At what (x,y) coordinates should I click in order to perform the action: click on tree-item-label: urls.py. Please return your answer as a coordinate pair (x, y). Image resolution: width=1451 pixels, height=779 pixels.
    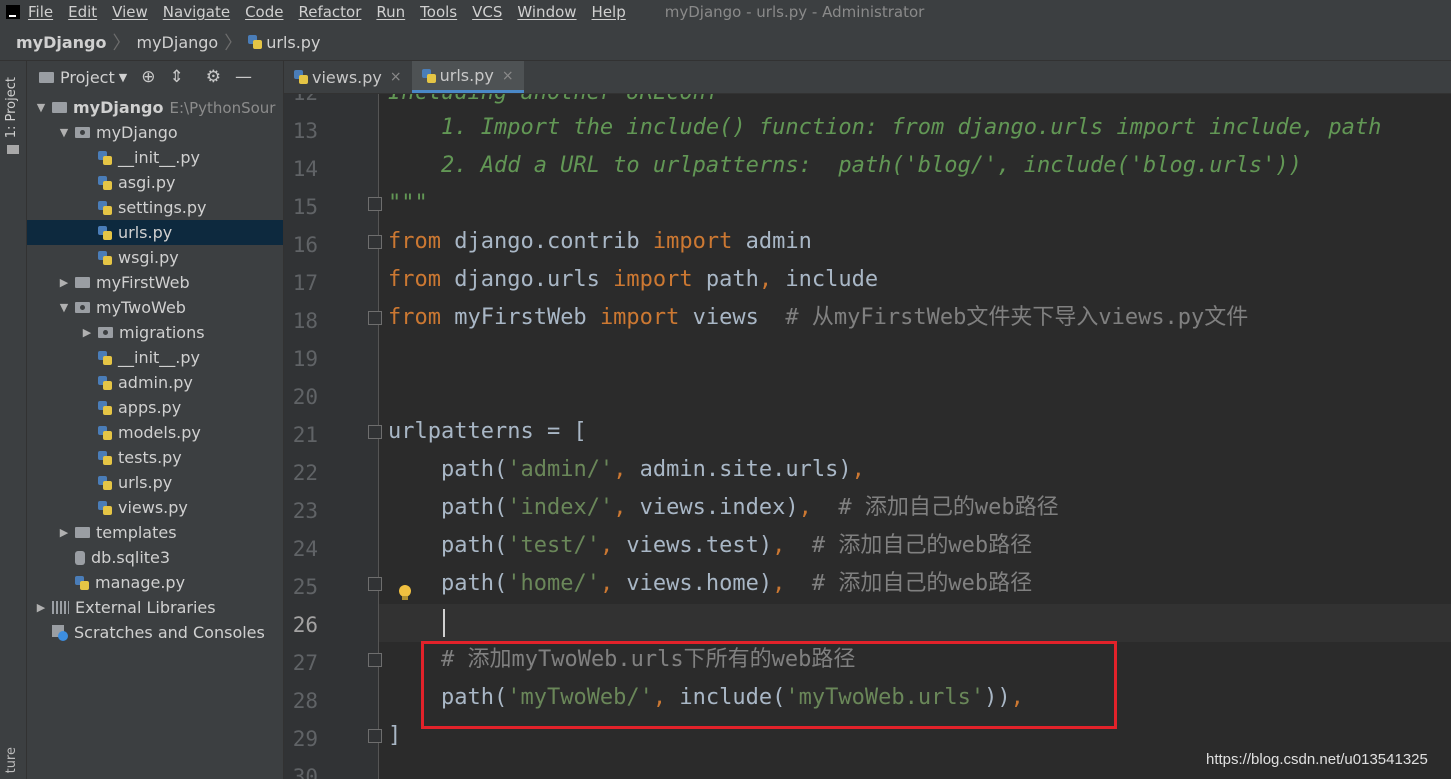
    Looking at the image, I should click on (145, 232).